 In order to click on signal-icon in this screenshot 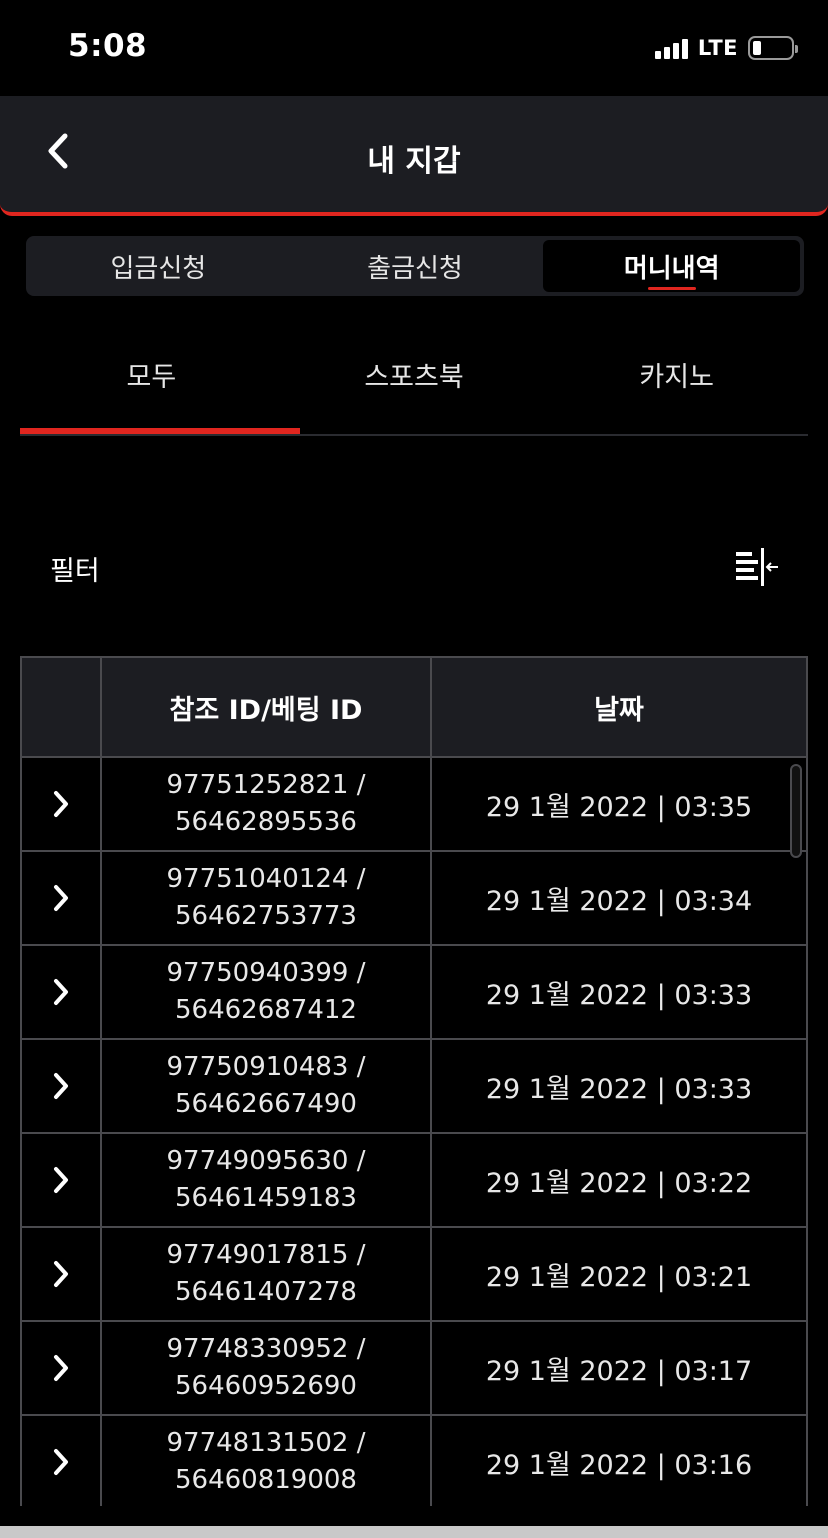, I will do `click(671, 48)`.